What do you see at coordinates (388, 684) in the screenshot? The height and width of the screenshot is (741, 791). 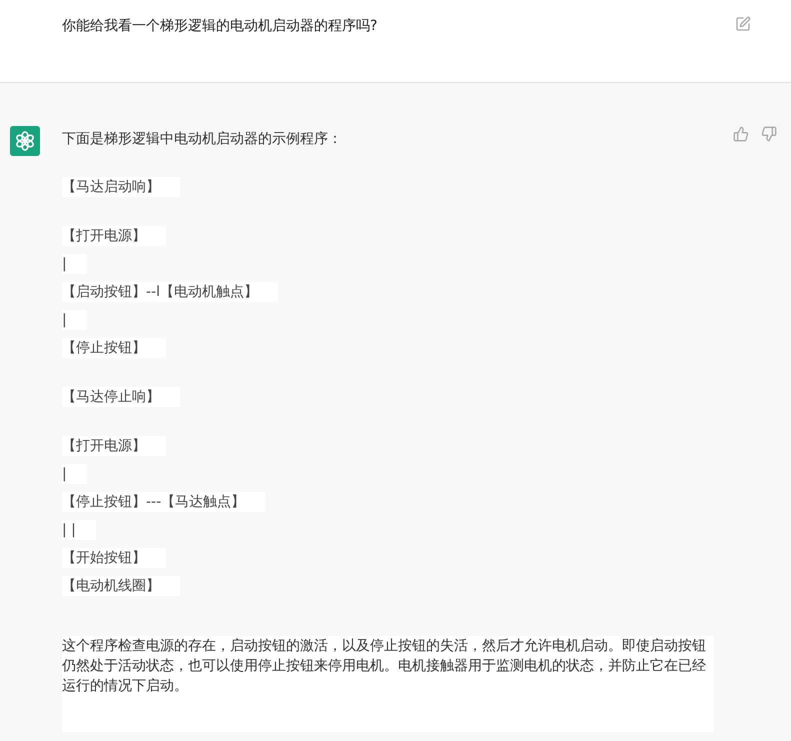 I see `answer-summary: 这个程序检查电源的存在，启动按钮的激活，以及停止按钮的失活，然后才允许电机启动。即使启动按钮仍然处于活动状态，也可以使用停止按钮来停用电机。电机接触器用于监测电机的状态，并防止它在已经运行的情况下启动。` at bounding box center [388, 684].